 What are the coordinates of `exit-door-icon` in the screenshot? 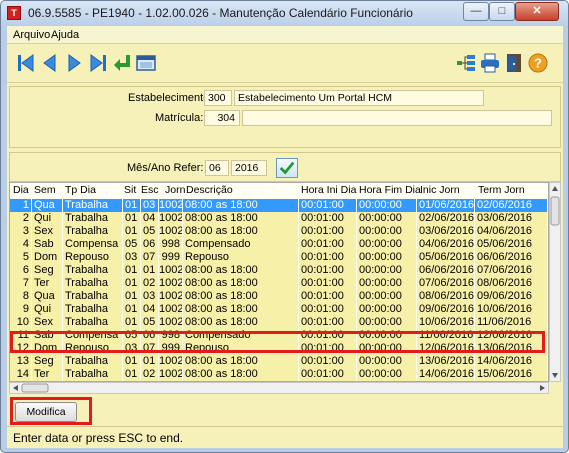 It's located at (514, 63).